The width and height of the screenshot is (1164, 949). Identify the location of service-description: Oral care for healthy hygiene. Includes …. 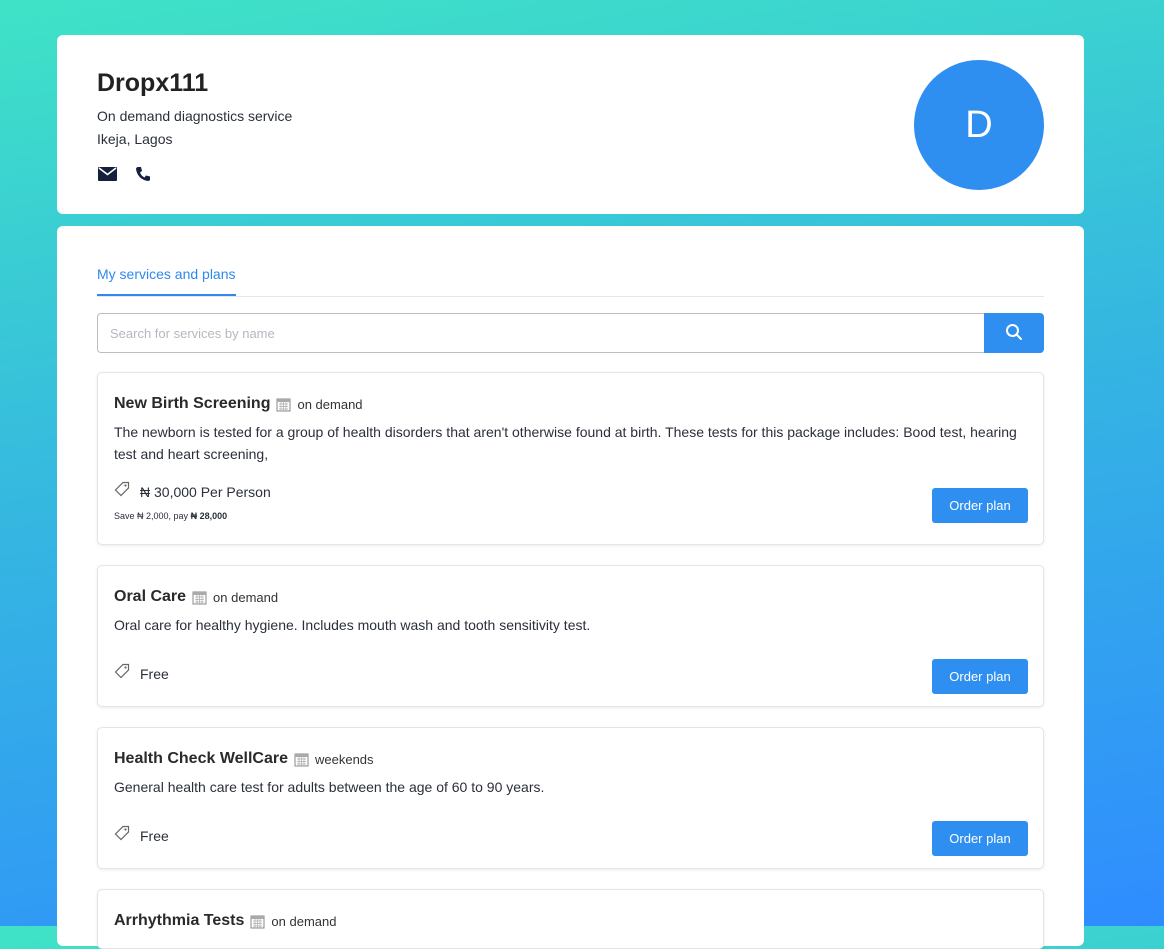
(352, 625).